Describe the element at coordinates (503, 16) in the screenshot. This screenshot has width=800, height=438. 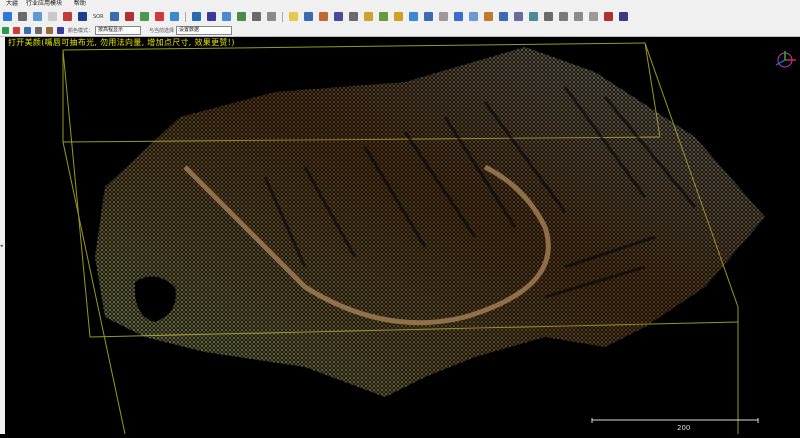
I see `merge-icon` at that location.